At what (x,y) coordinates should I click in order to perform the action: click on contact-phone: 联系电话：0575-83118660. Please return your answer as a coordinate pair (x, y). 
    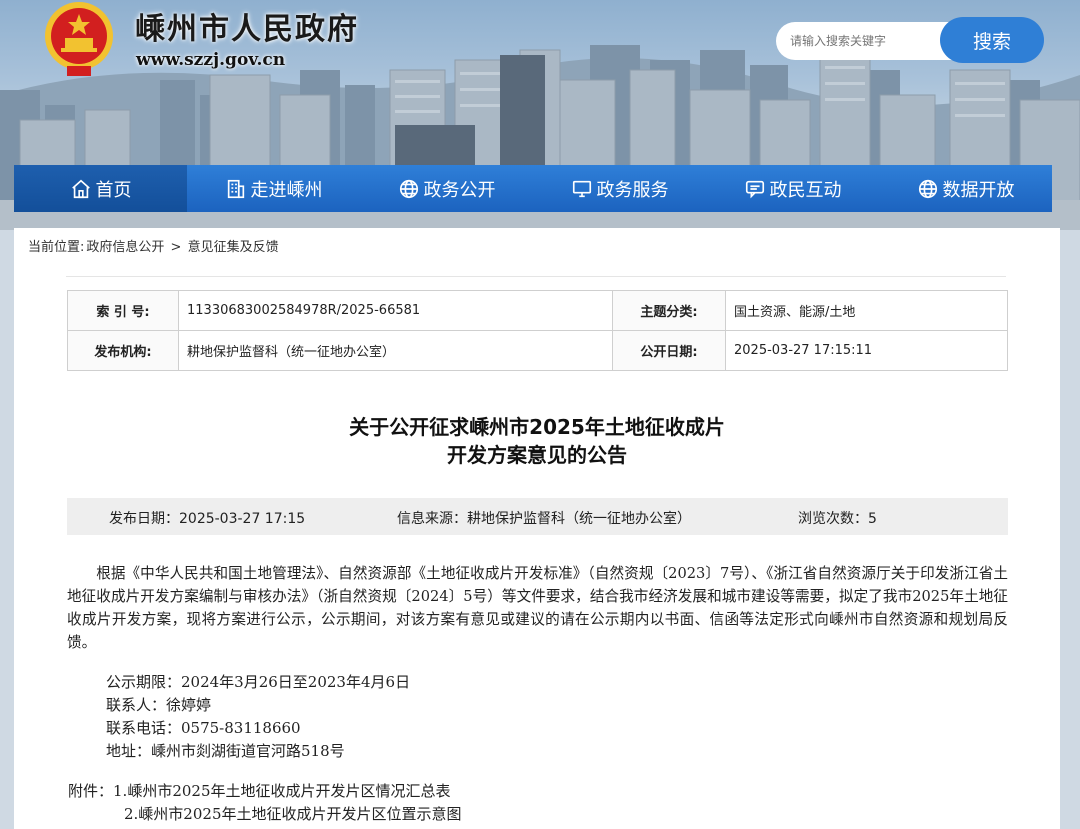
    Looking at the image, I should click on (203, 728).